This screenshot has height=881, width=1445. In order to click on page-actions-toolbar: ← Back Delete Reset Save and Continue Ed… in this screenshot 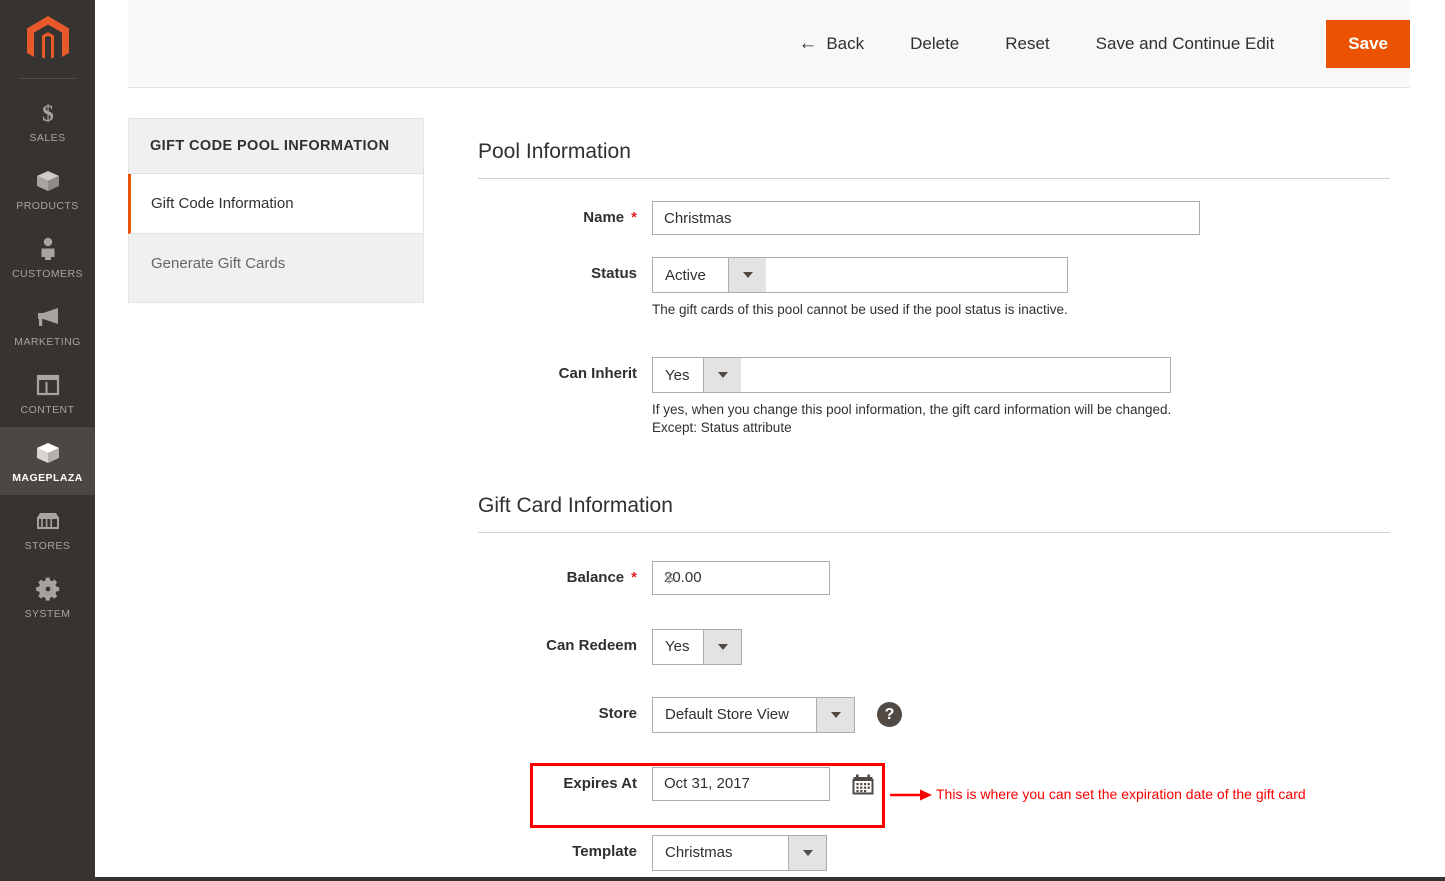, I will do `click(769, 44)`.